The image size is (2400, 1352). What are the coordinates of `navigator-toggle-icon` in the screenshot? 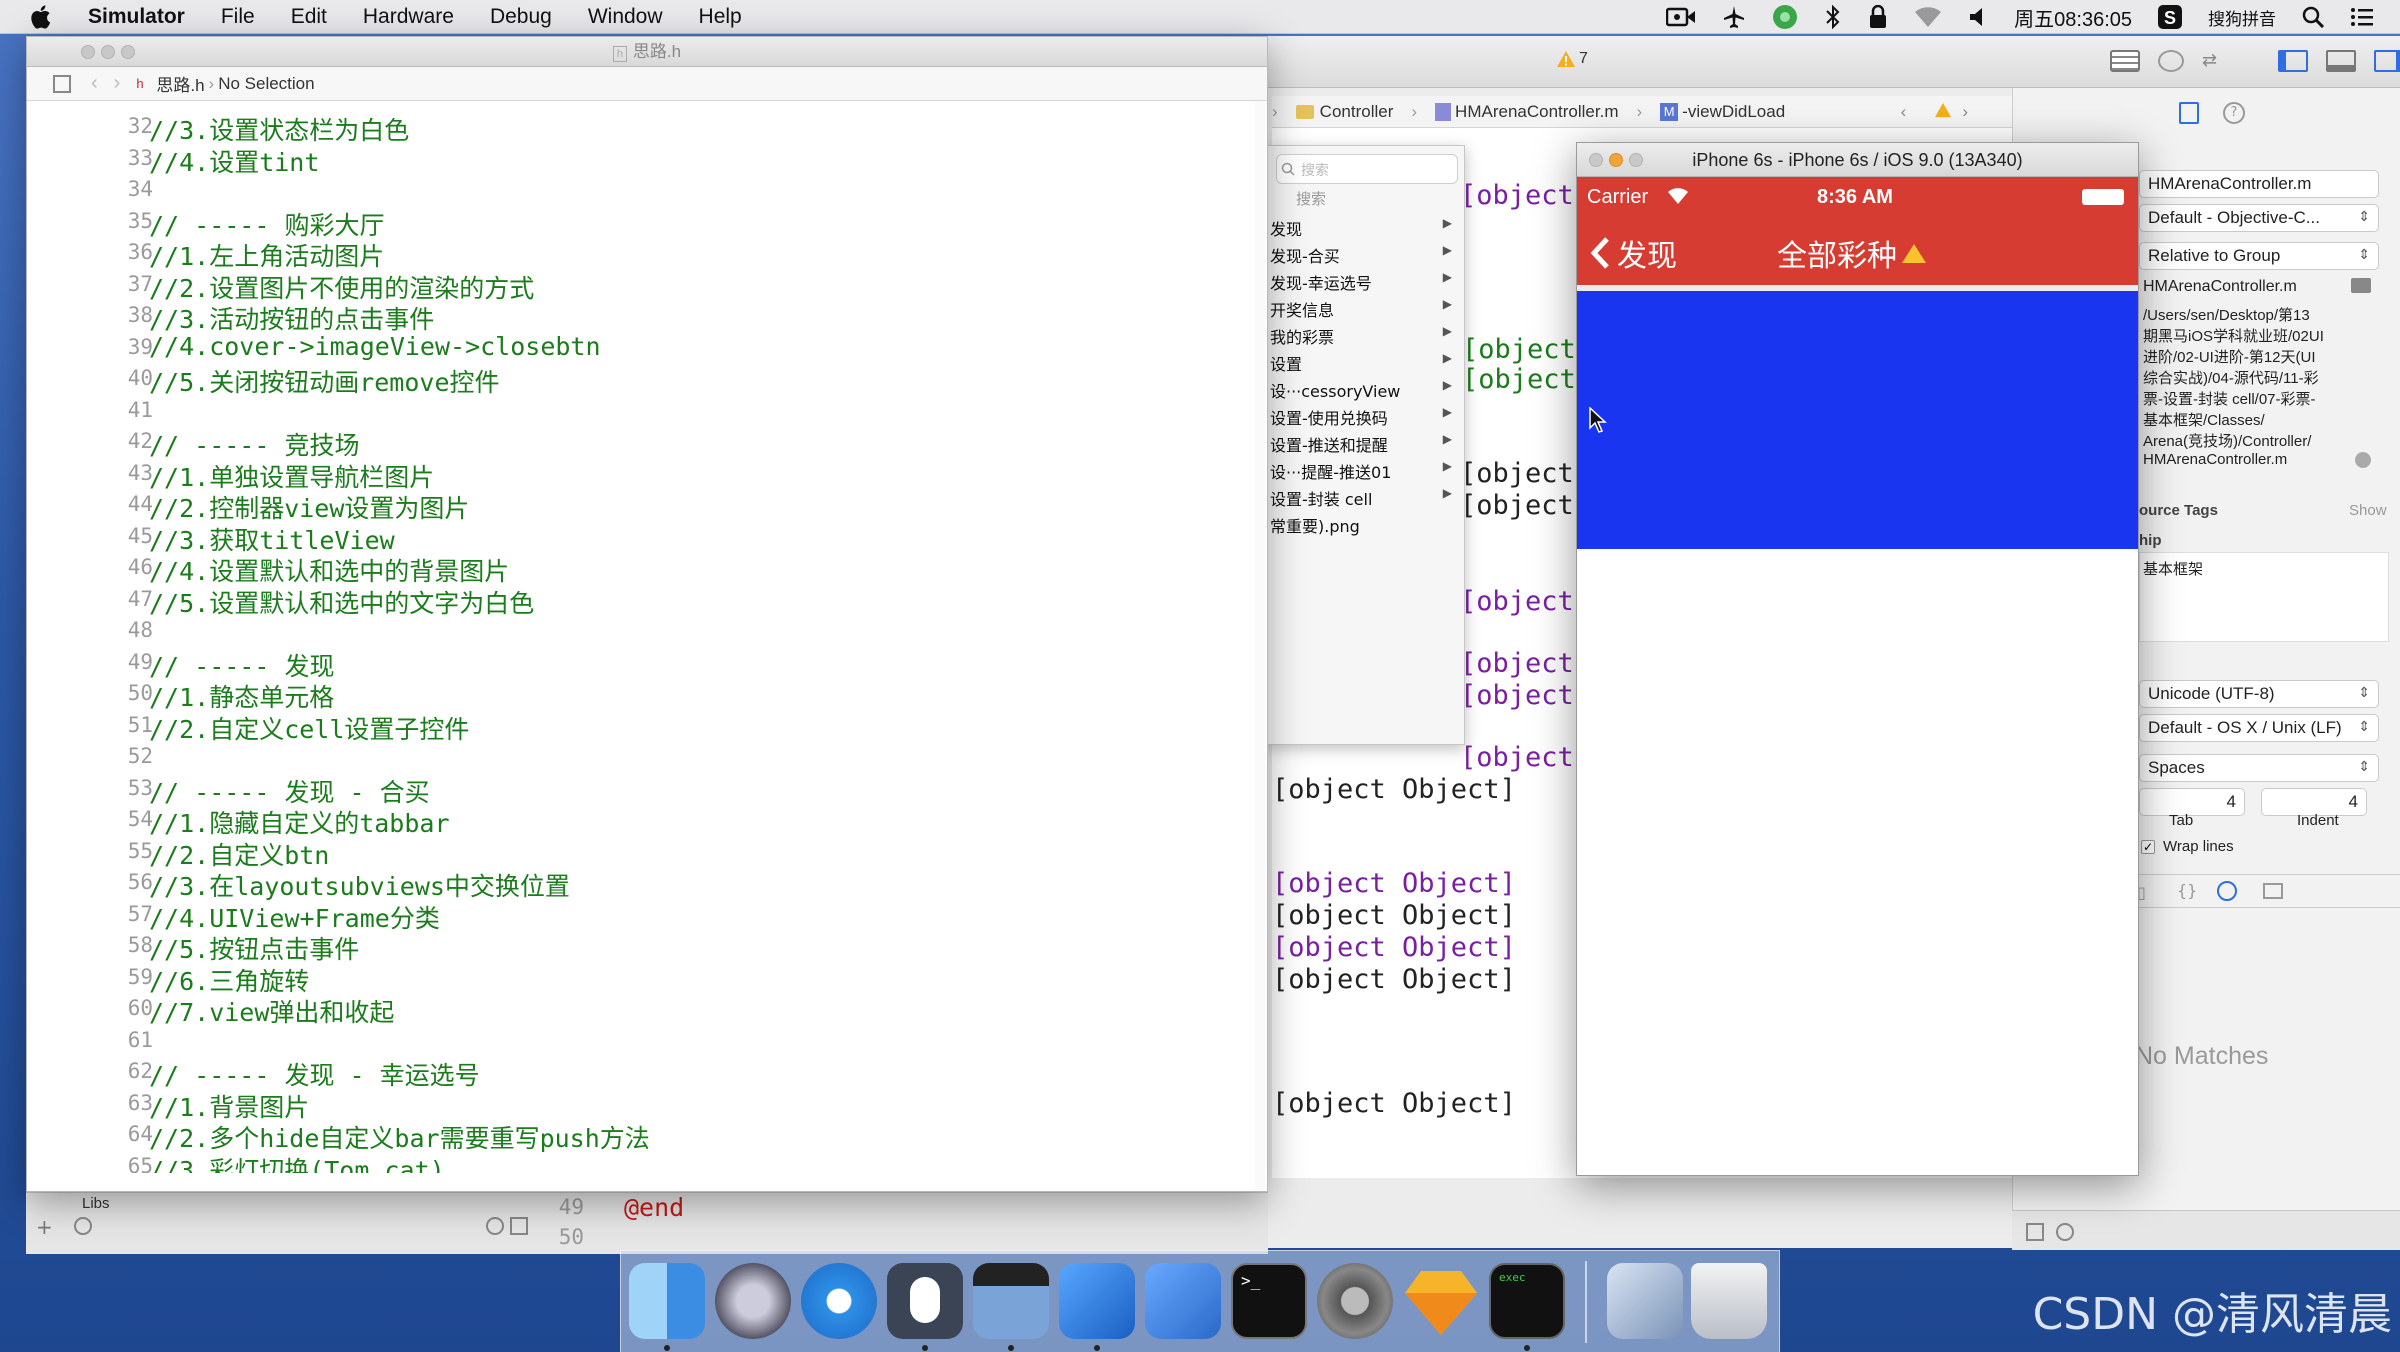 It's located at (2293, 61).